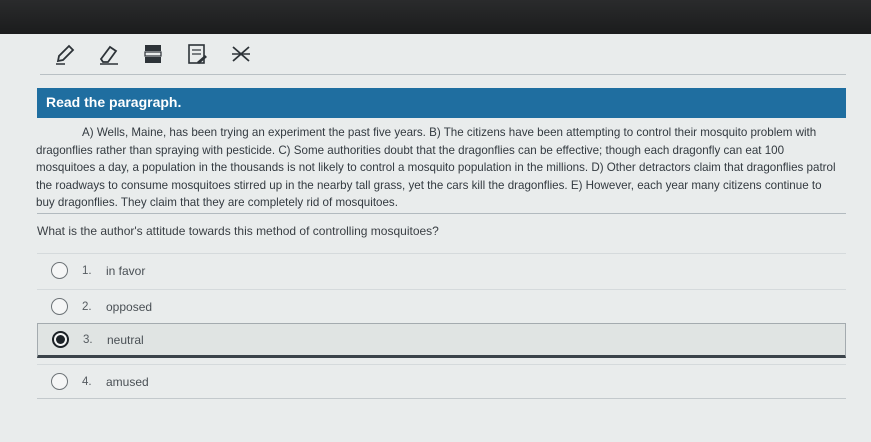 The width and height of the screenshot is (871, 442). I want to click on toolbar-divider, so click(443, 74).